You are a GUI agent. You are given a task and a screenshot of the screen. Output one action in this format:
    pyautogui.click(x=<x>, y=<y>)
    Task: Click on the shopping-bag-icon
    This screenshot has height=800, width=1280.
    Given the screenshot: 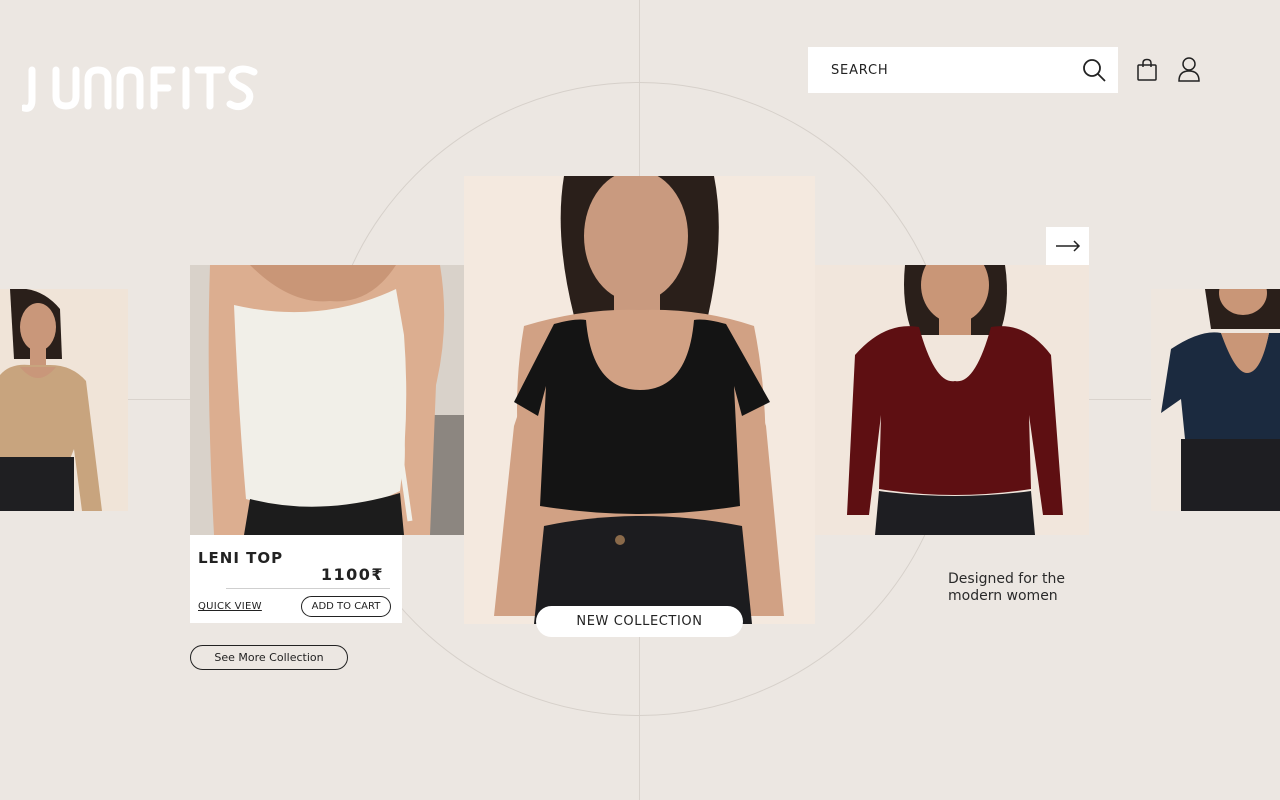 What is the action you would take?
    pyautogui.click(x=1147, y=70)
    